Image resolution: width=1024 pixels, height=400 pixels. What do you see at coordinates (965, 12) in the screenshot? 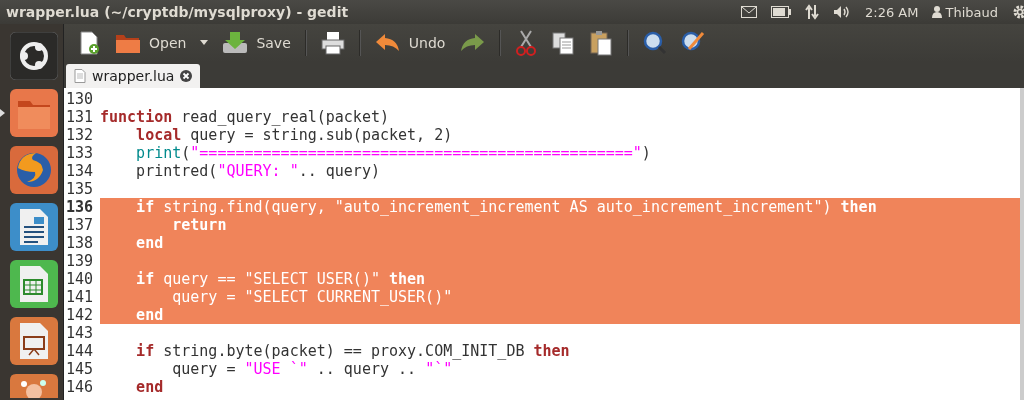
I see `user-menu: Thibaud` at bounding box center [965, 12].